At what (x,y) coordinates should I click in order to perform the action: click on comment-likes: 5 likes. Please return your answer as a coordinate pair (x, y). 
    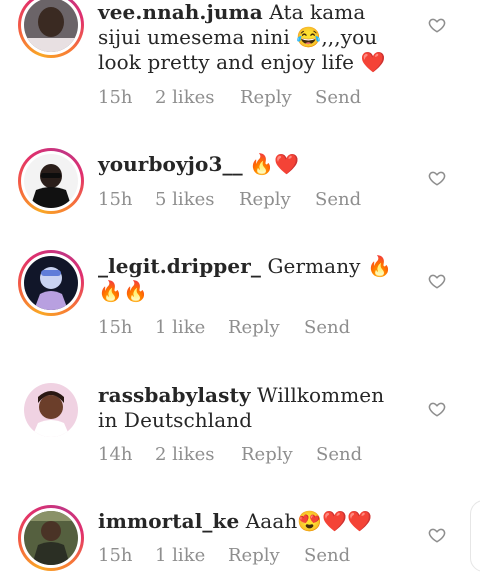
    Looking at the image, I should click on (197, 199).